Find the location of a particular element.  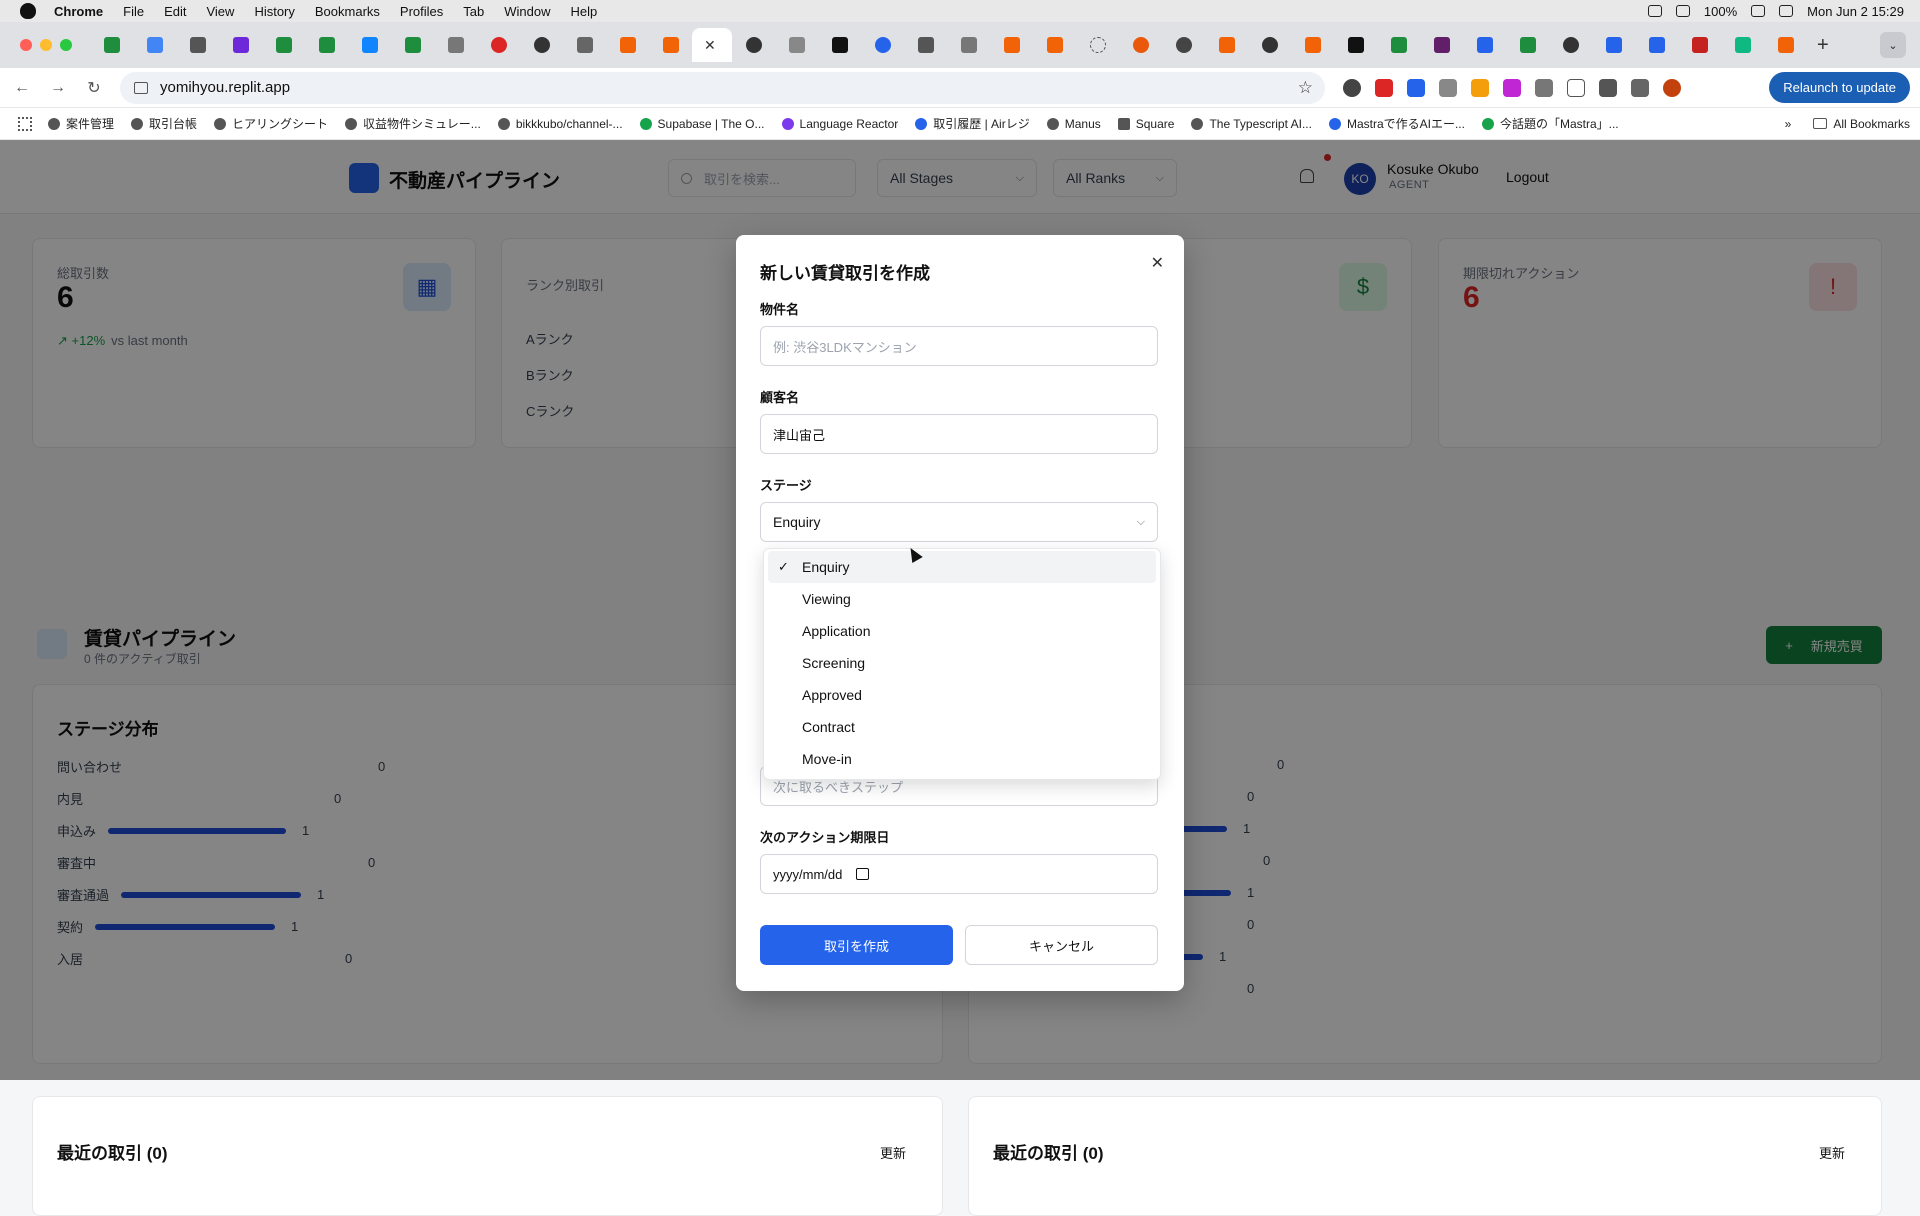

customer-input: 津山宙己 is located at coordinates (959, 434).